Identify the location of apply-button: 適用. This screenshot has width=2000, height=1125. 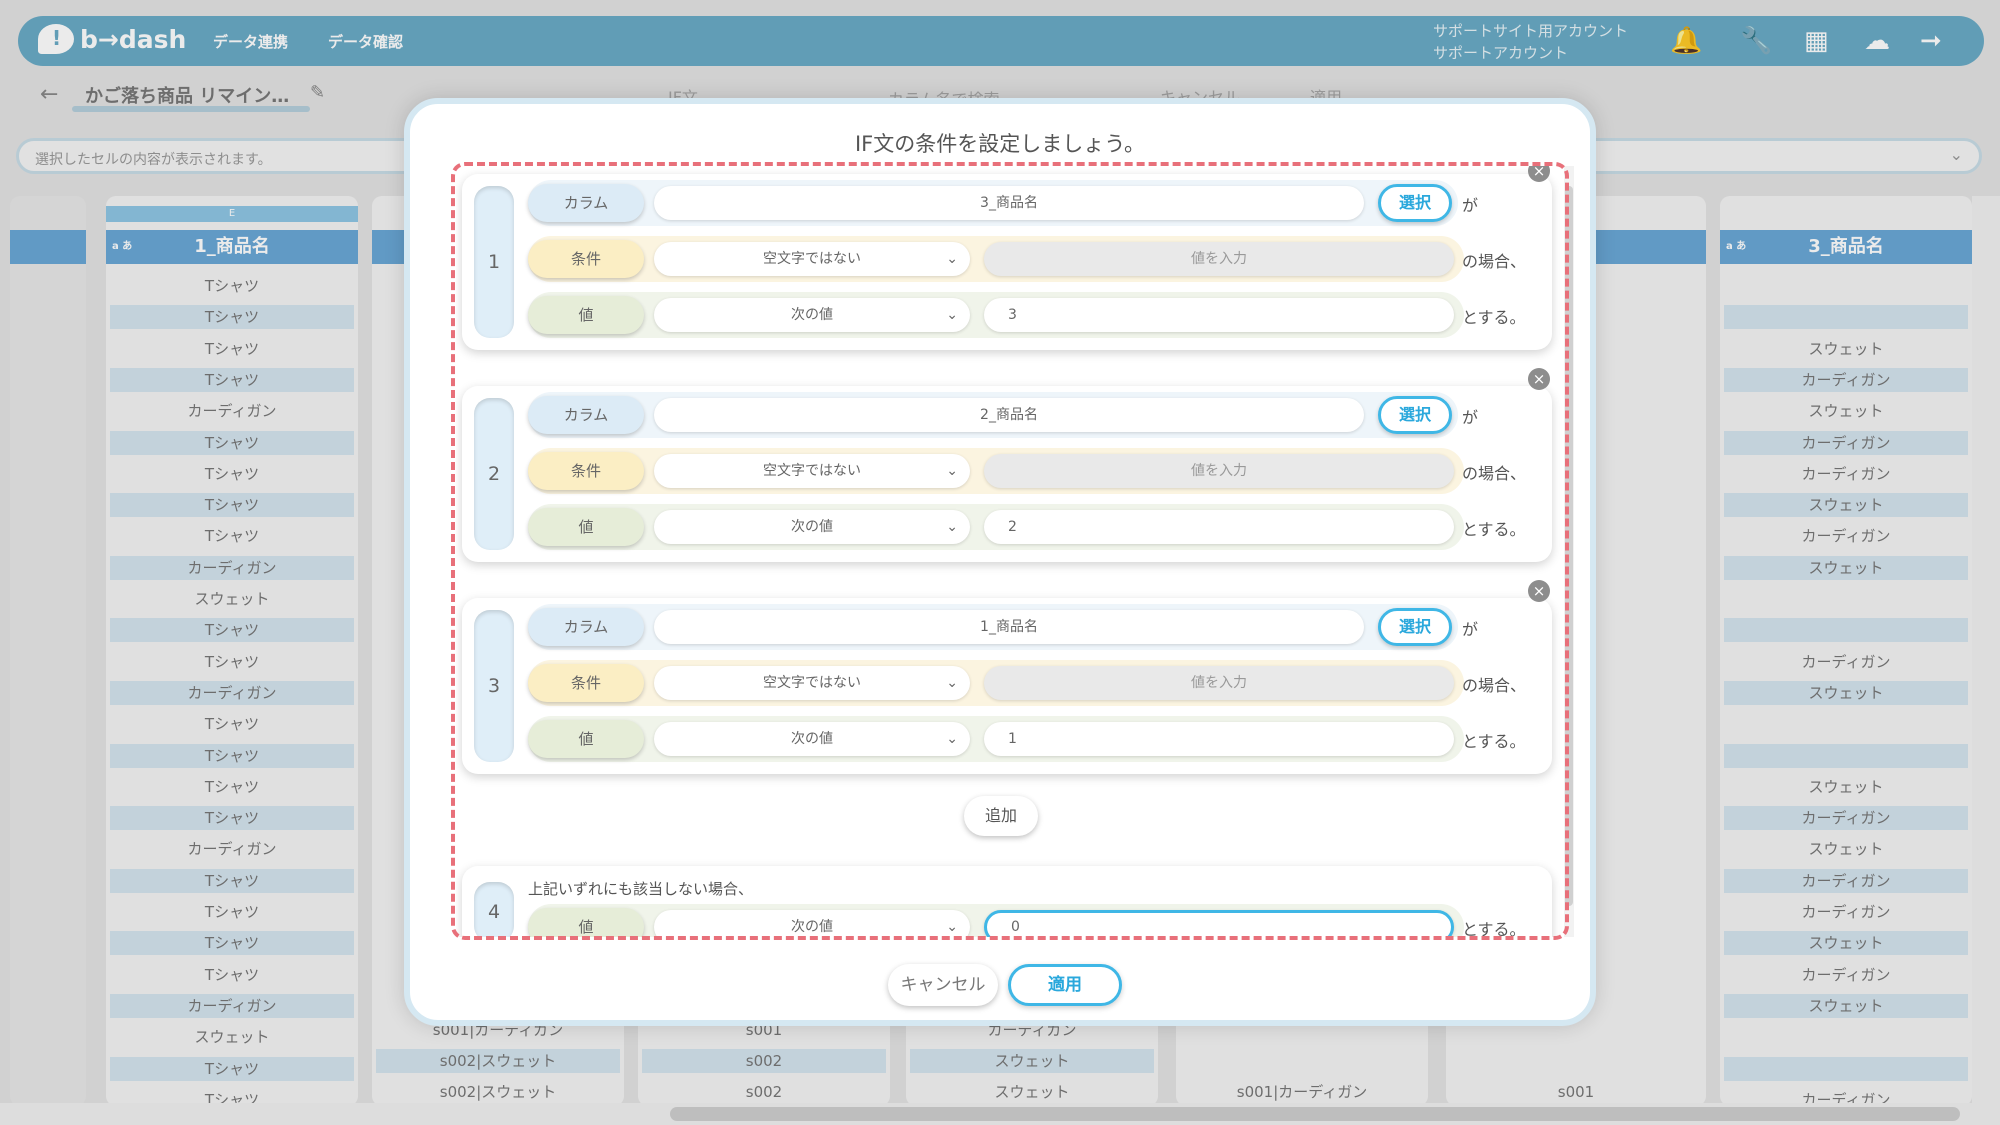
(1065, 985).